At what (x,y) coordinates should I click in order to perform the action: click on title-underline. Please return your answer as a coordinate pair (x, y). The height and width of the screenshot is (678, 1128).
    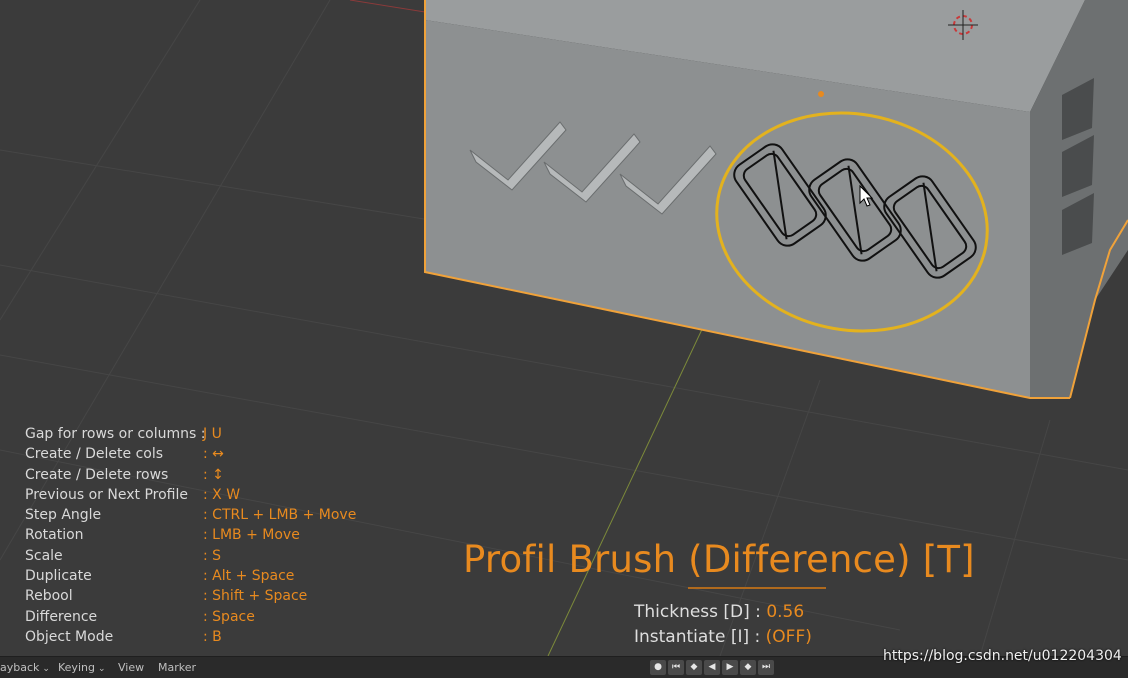
    Looking at the image, I should click on (757, 588).